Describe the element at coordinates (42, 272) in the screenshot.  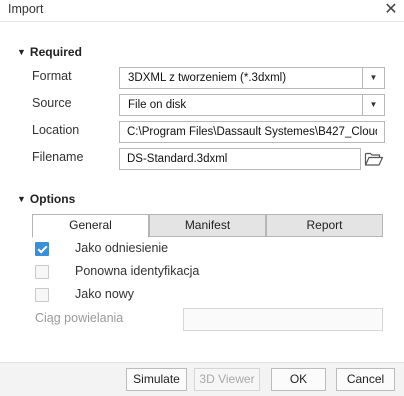
I see `ponowna-identyfikacja-checkbox` at that location.